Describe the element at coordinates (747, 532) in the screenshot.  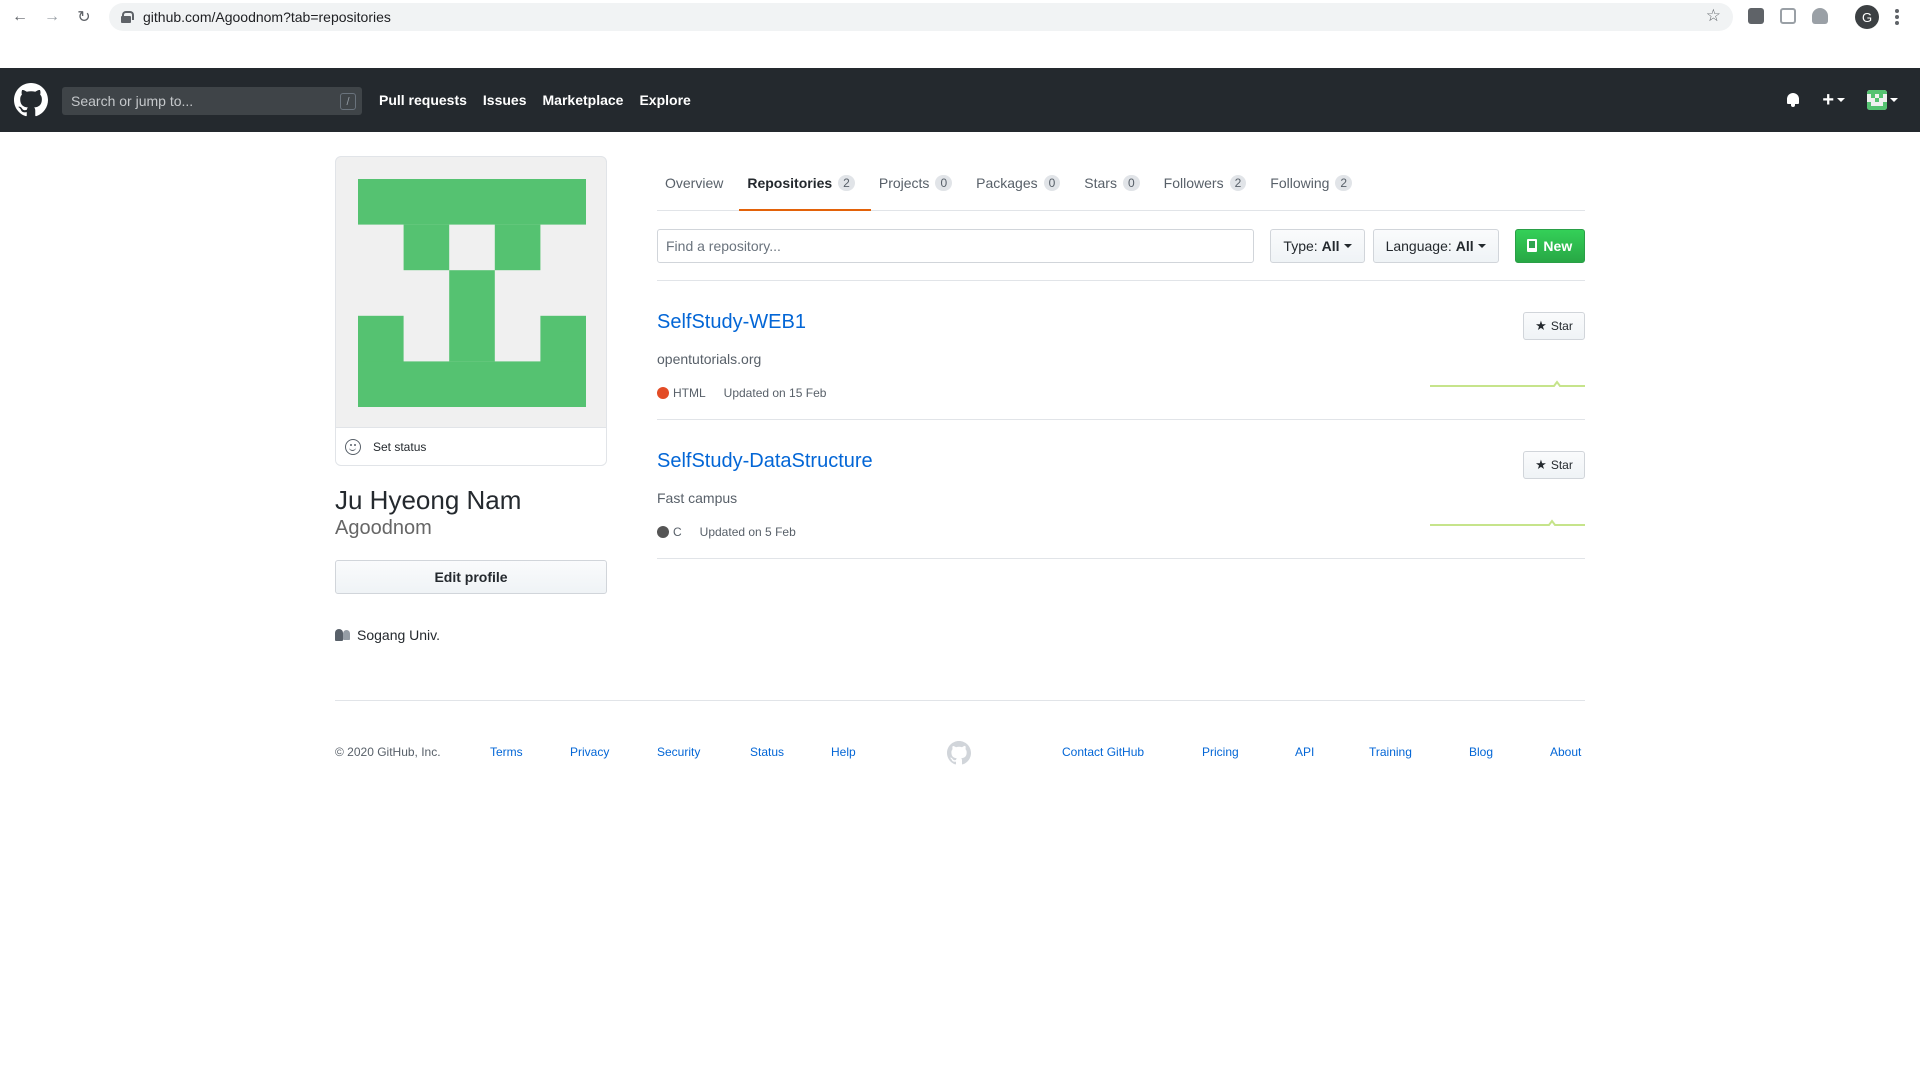
I see `repo-updated: Updated on 5 Feb` at that location.